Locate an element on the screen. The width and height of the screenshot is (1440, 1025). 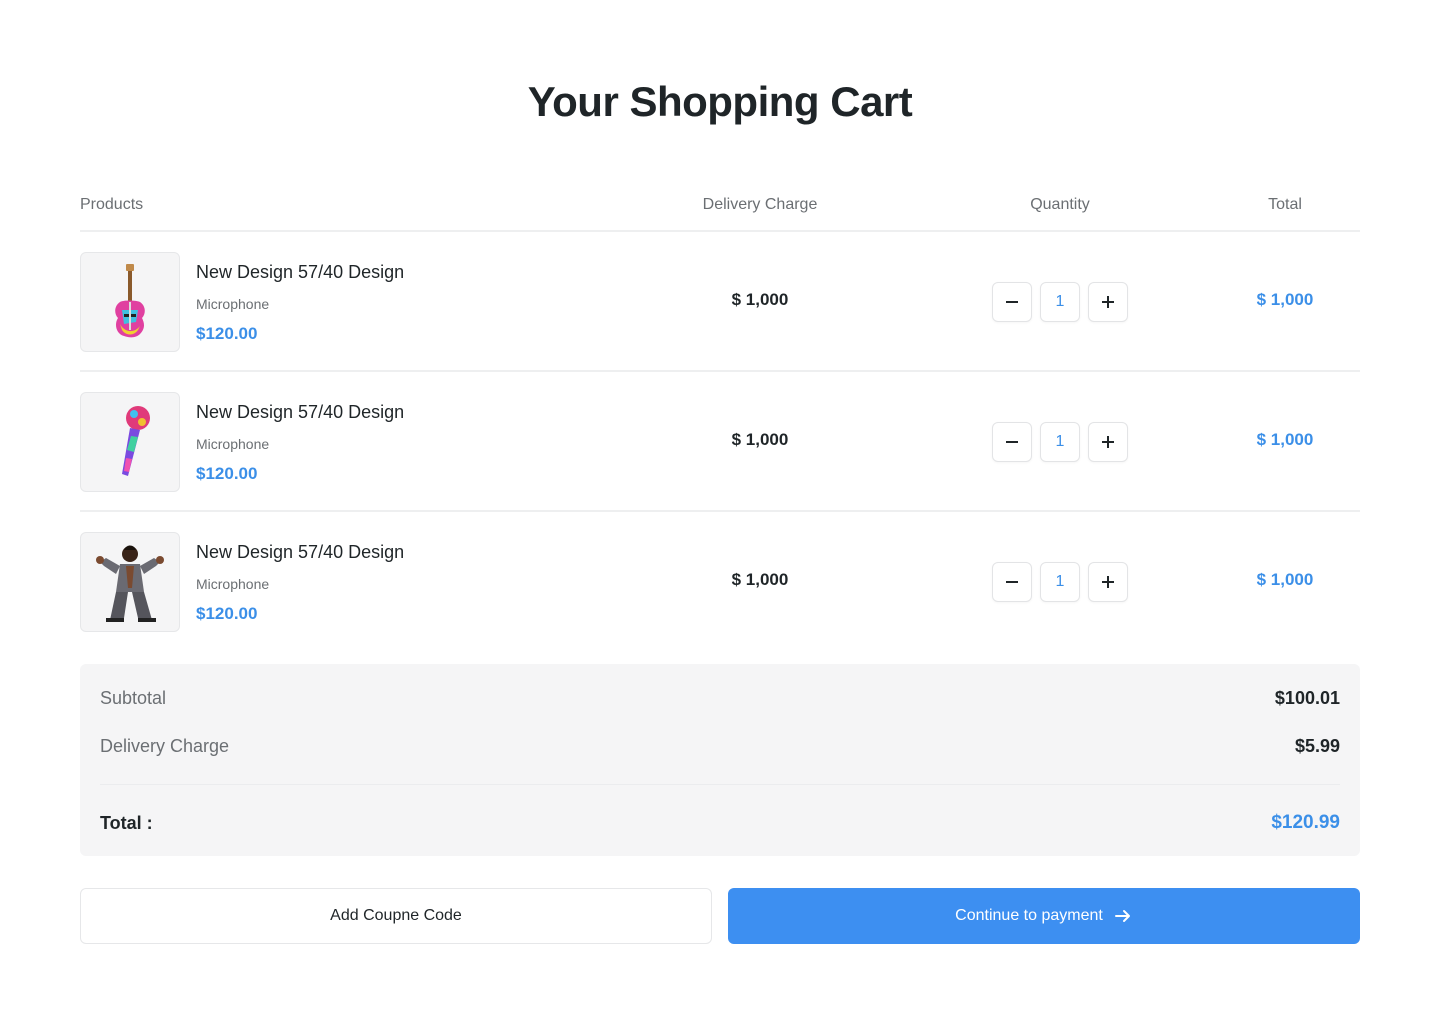
continue-to-payment-label: Continue to payment is located at coordinates (1029, 915).